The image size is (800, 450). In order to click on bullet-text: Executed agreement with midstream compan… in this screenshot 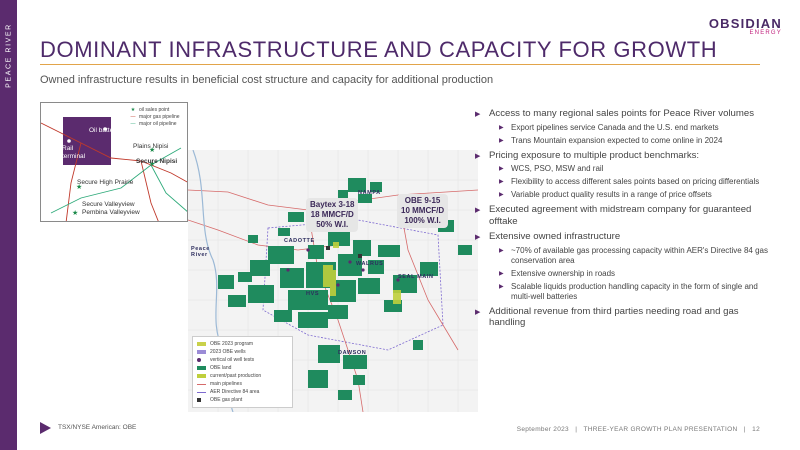, I will do `click(620, 215)`.